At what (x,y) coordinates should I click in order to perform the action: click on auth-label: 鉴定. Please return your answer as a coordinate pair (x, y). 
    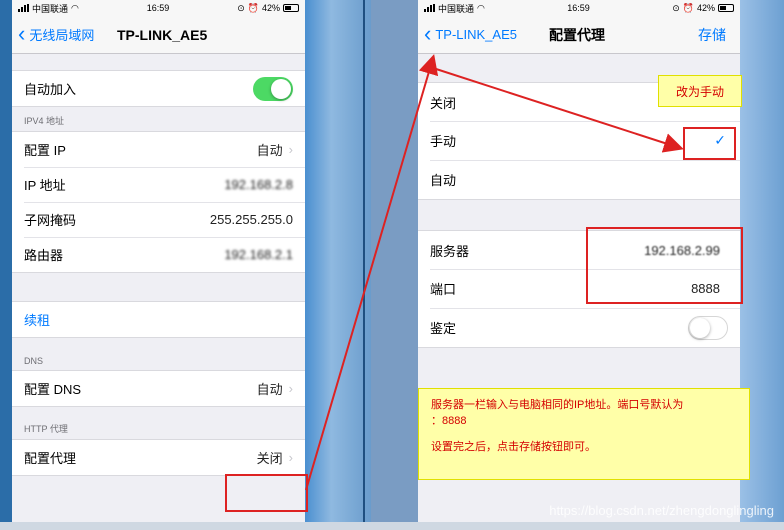
    Looking at the image, I should click on (443, 328).